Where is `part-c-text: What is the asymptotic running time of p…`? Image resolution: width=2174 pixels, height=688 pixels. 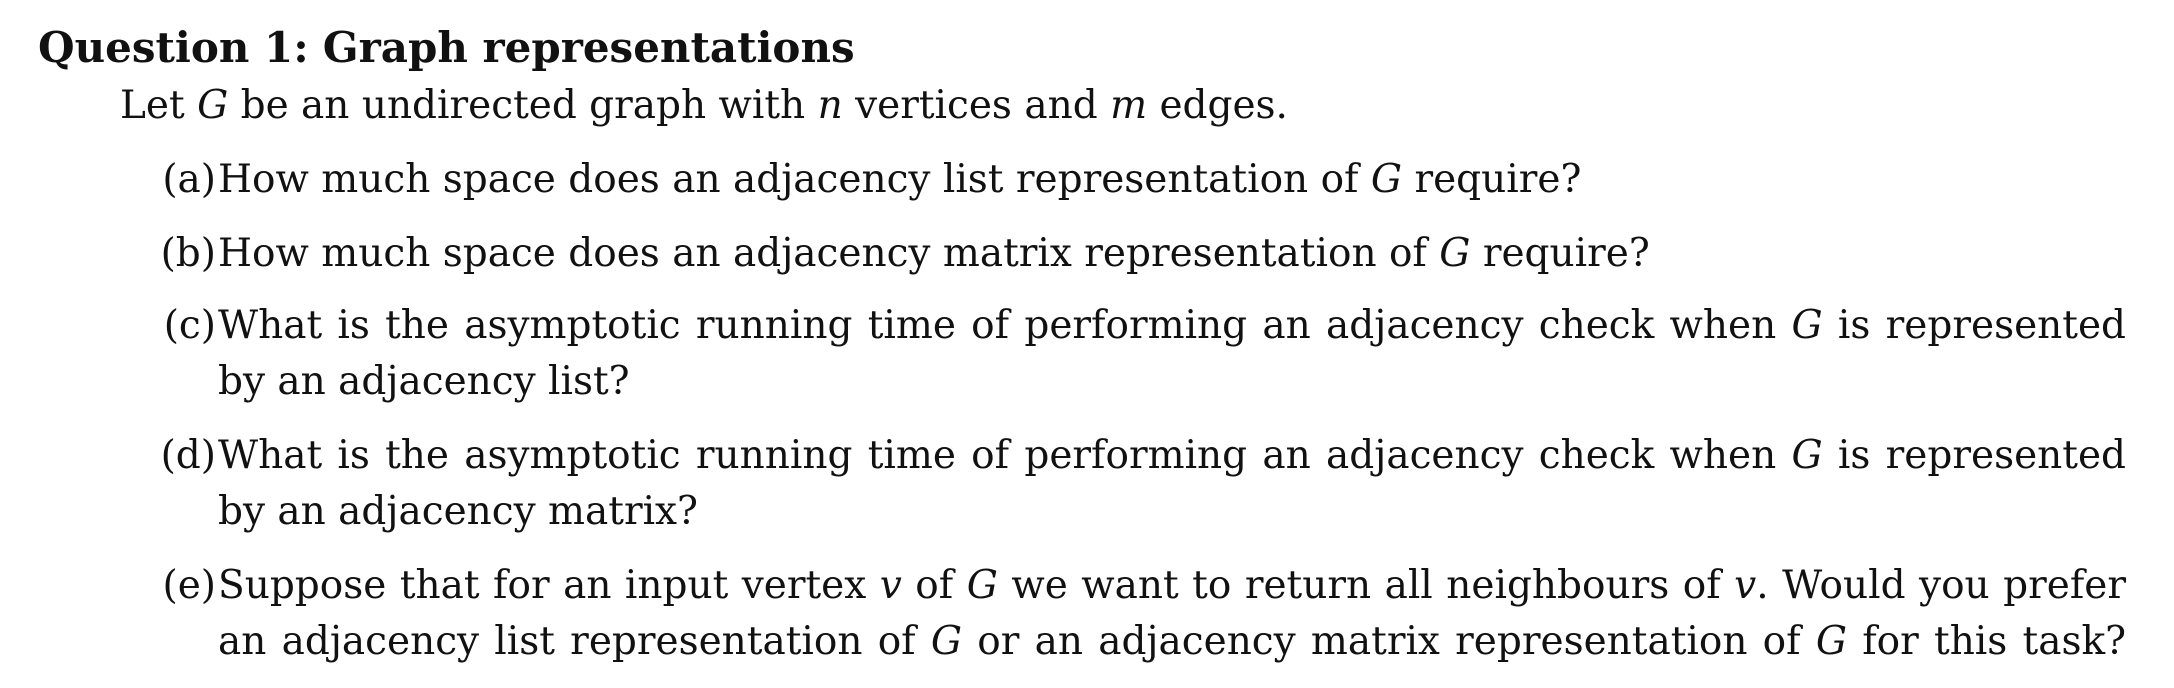 part-c-text: What is the asymptotic running time of p… is located at coordinates (1172, 354).